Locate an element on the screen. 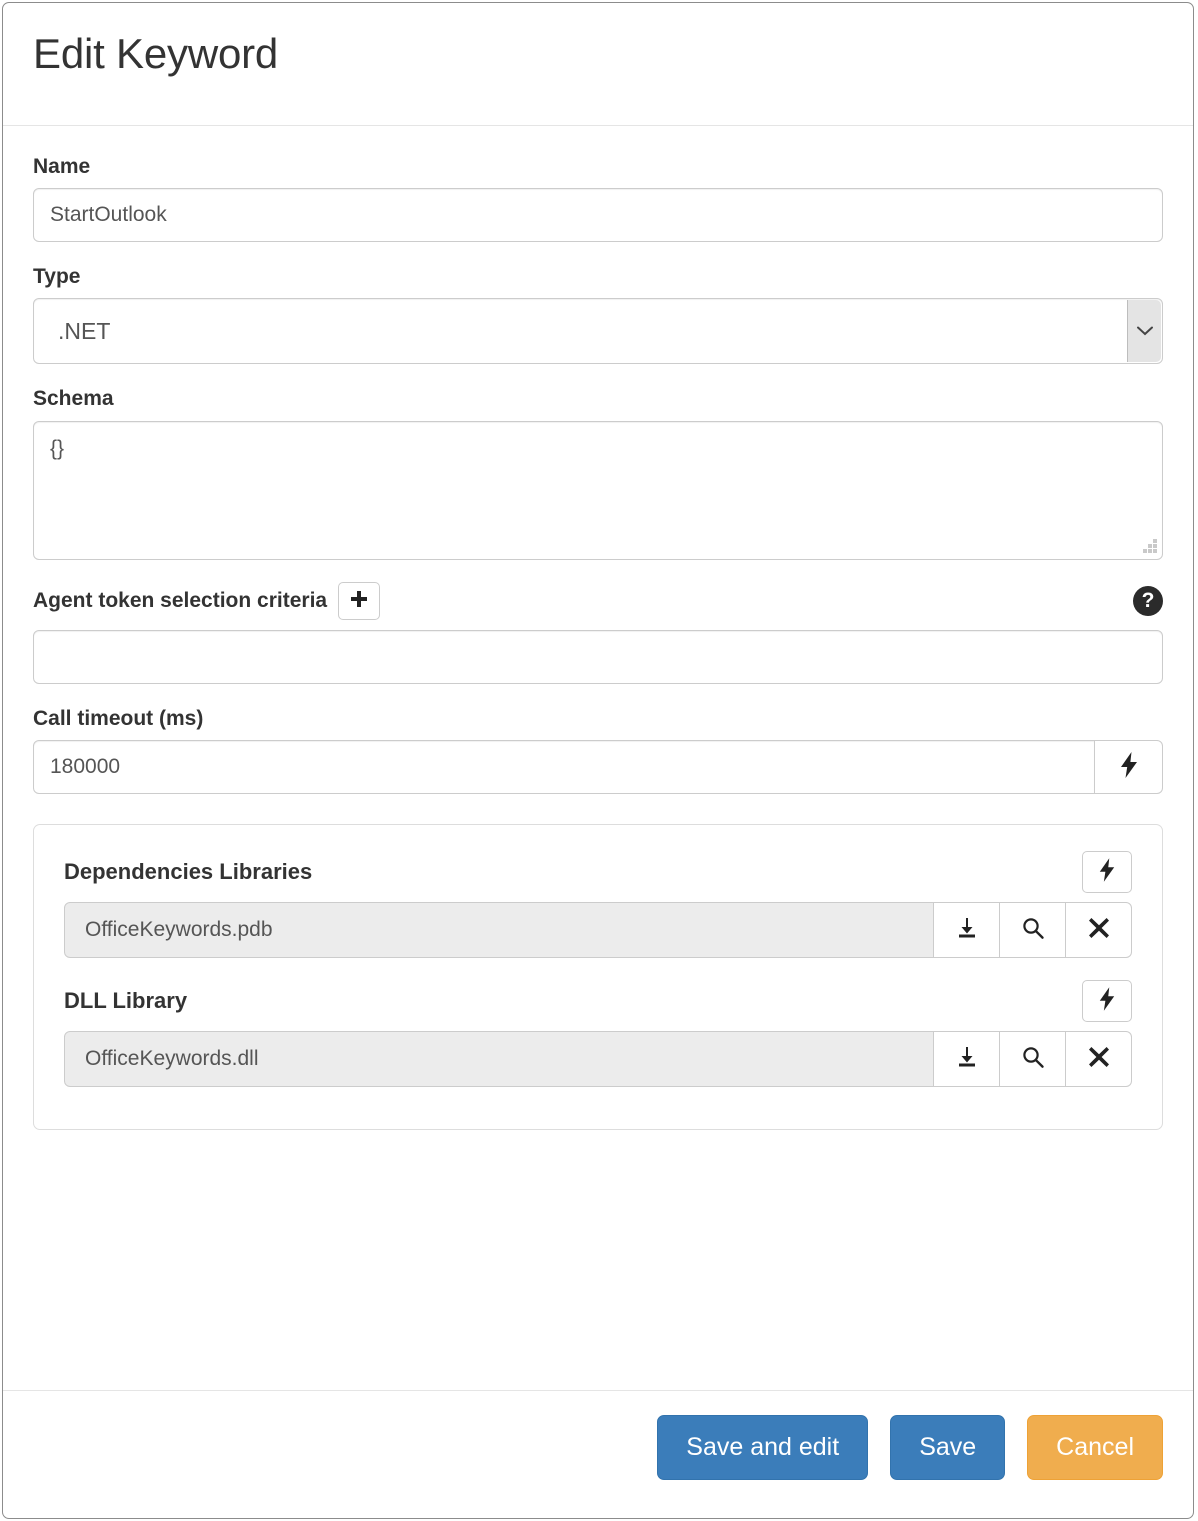 This screenshot has width=1198, height=1521. dll-section: DLL Library is located at coordinates (598, 1033).